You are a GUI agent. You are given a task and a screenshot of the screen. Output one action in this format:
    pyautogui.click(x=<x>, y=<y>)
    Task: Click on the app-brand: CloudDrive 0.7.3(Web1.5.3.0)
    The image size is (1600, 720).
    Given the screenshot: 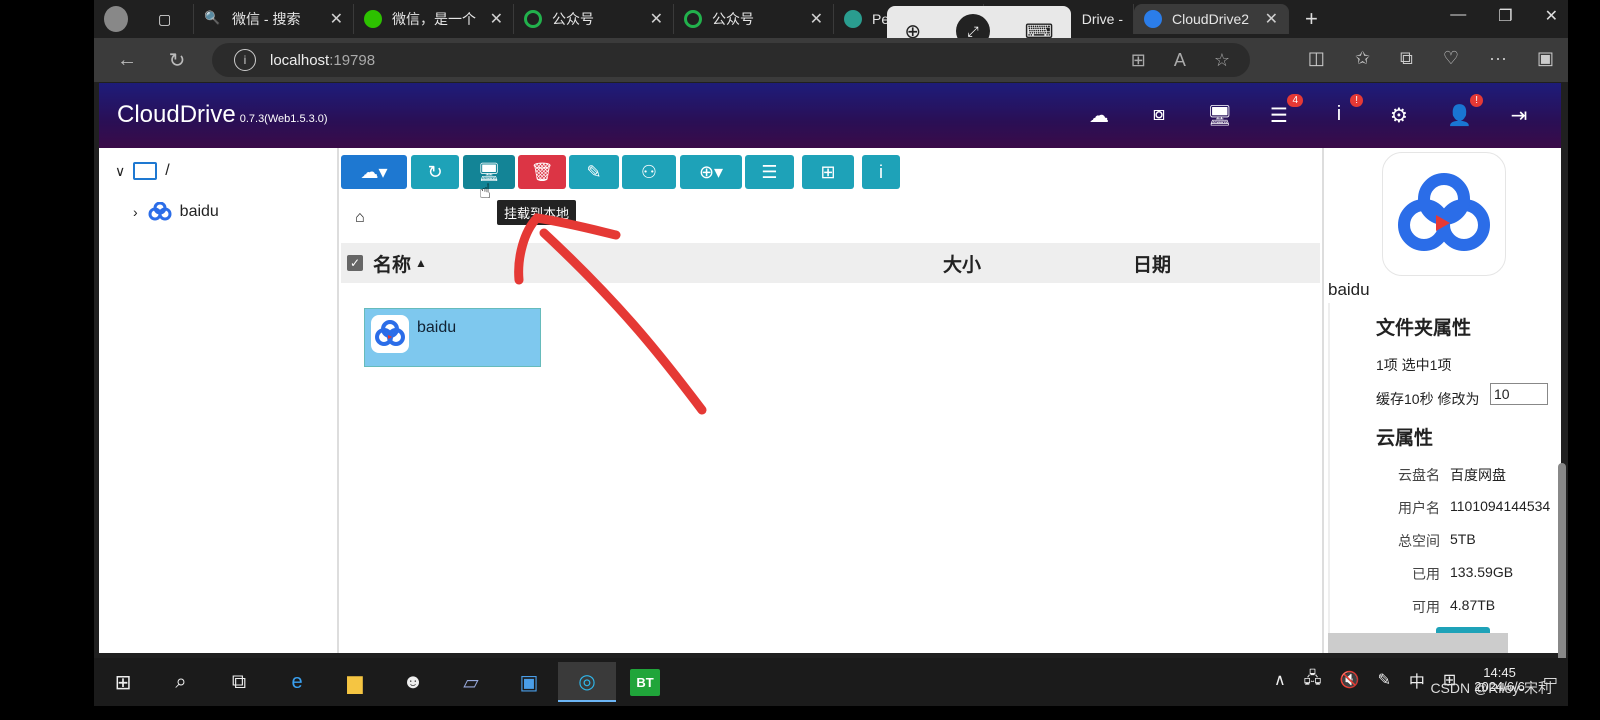 What is the action you would take?
    pyautogui.click(x=222, y=115)
    